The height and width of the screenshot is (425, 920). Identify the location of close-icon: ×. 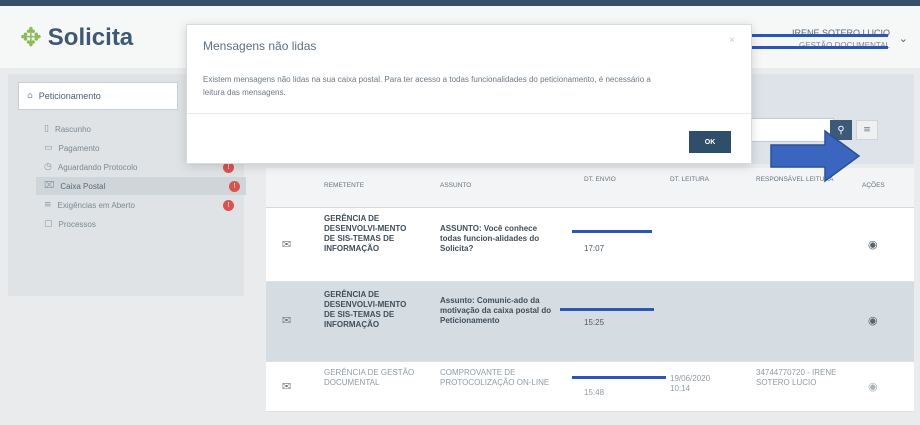
(732, 40).